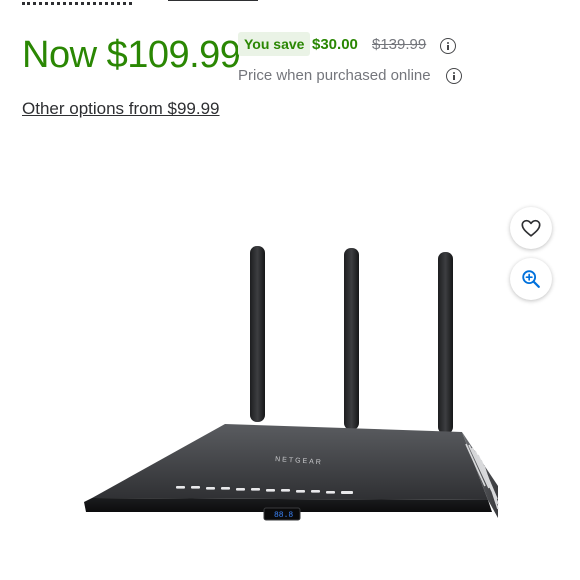 The image size is (580, 580). Describe the element at coordinates (399, 44) in the screenshot. I see `was-price: $139.99` at that location.